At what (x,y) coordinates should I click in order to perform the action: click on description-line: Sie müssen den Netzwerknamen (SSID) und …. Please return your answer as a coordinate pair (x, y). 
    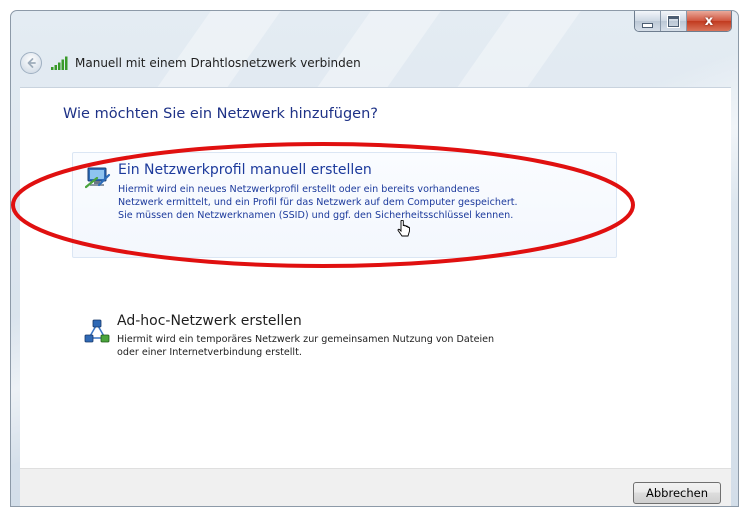
    Looking at the image, I should click on (316, 215).